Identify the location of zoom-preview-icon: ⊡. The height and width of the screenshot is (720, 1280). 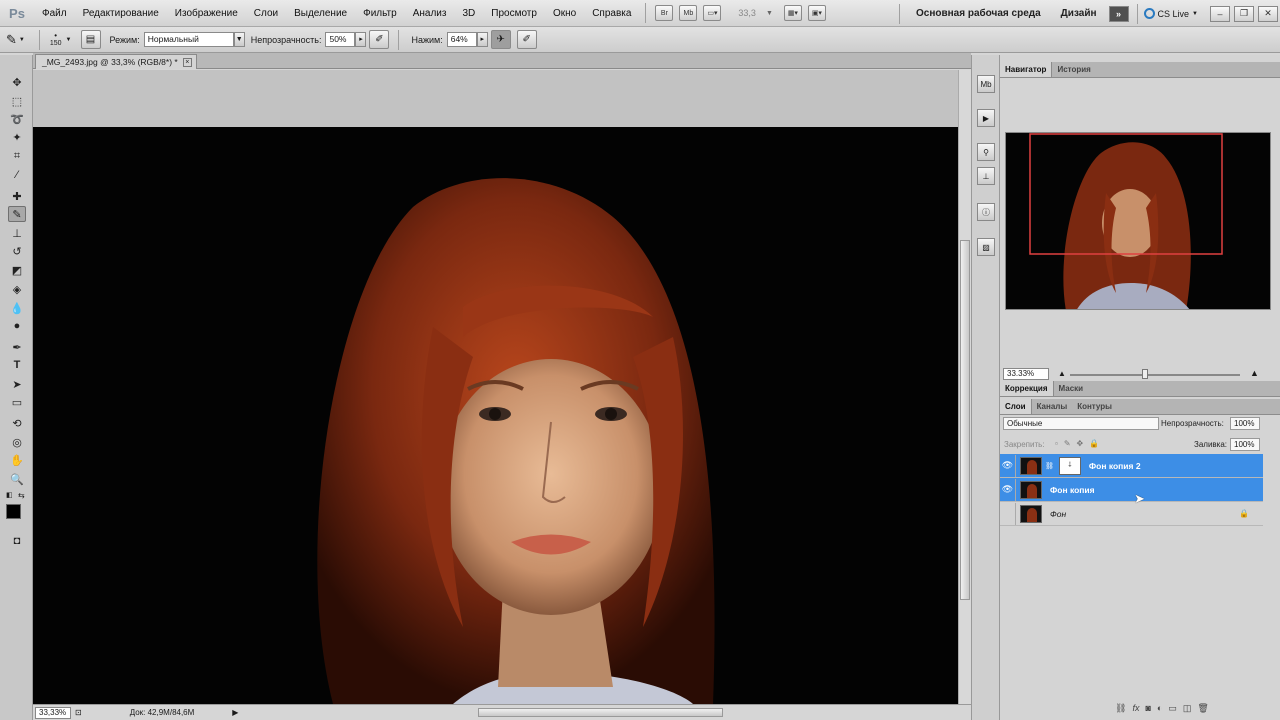
(78, 712).